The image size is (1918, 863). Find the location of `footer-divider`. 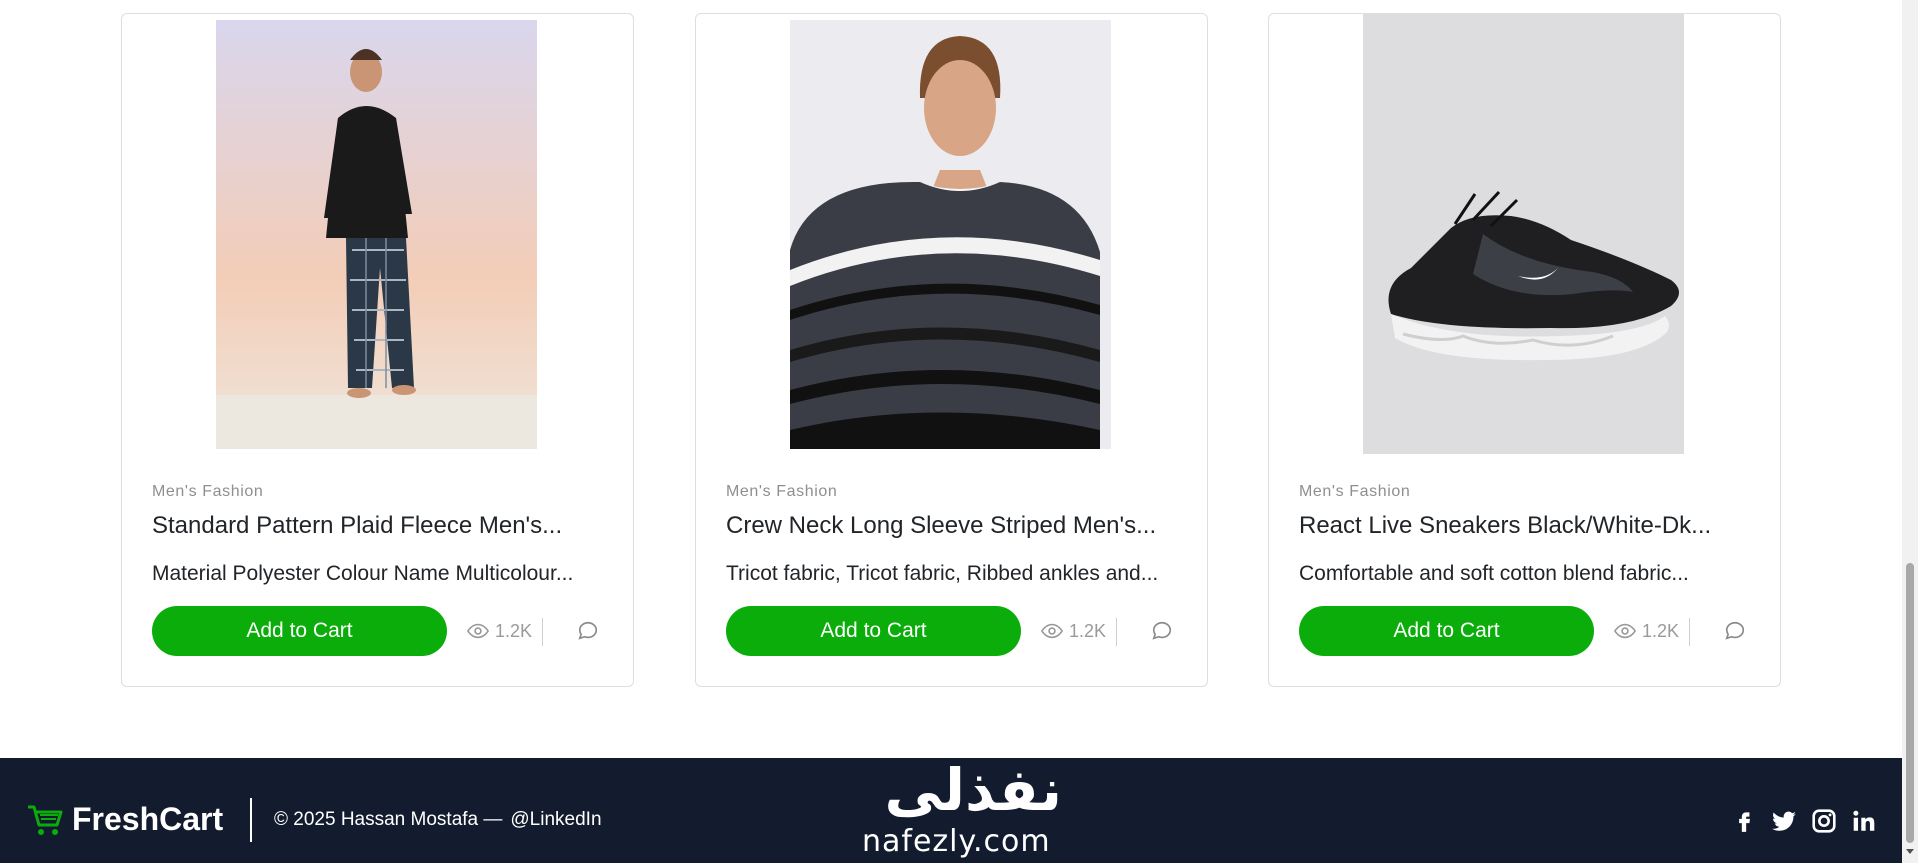

footer-divider is located at coordinates (251, 820).